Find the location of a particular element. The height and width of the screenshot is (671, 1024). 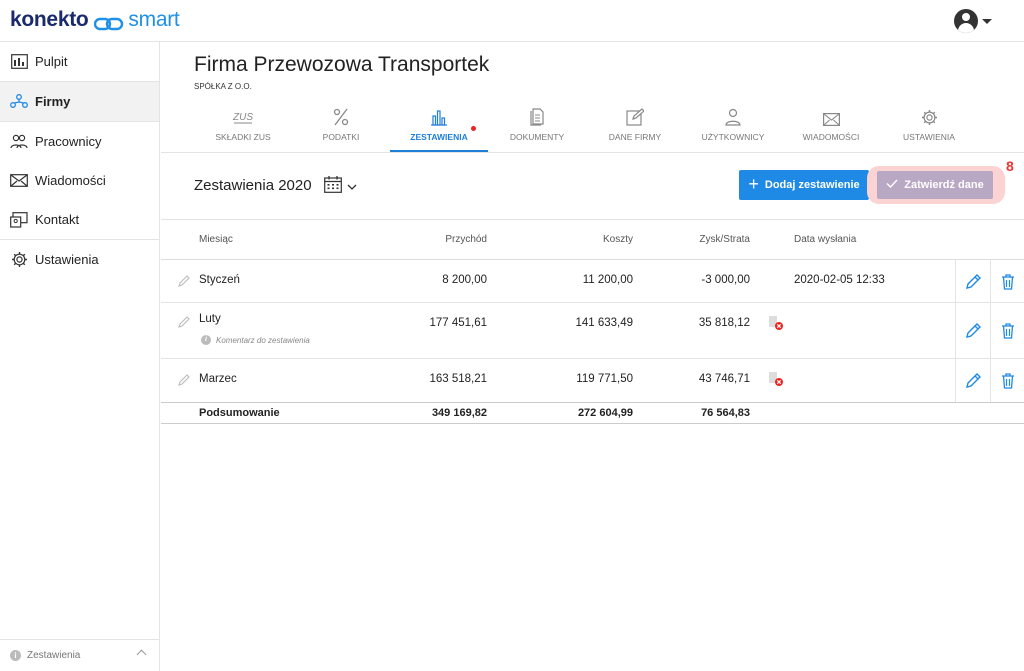

tab-label: DOKUMENTY is located at coordinates (537, 137).